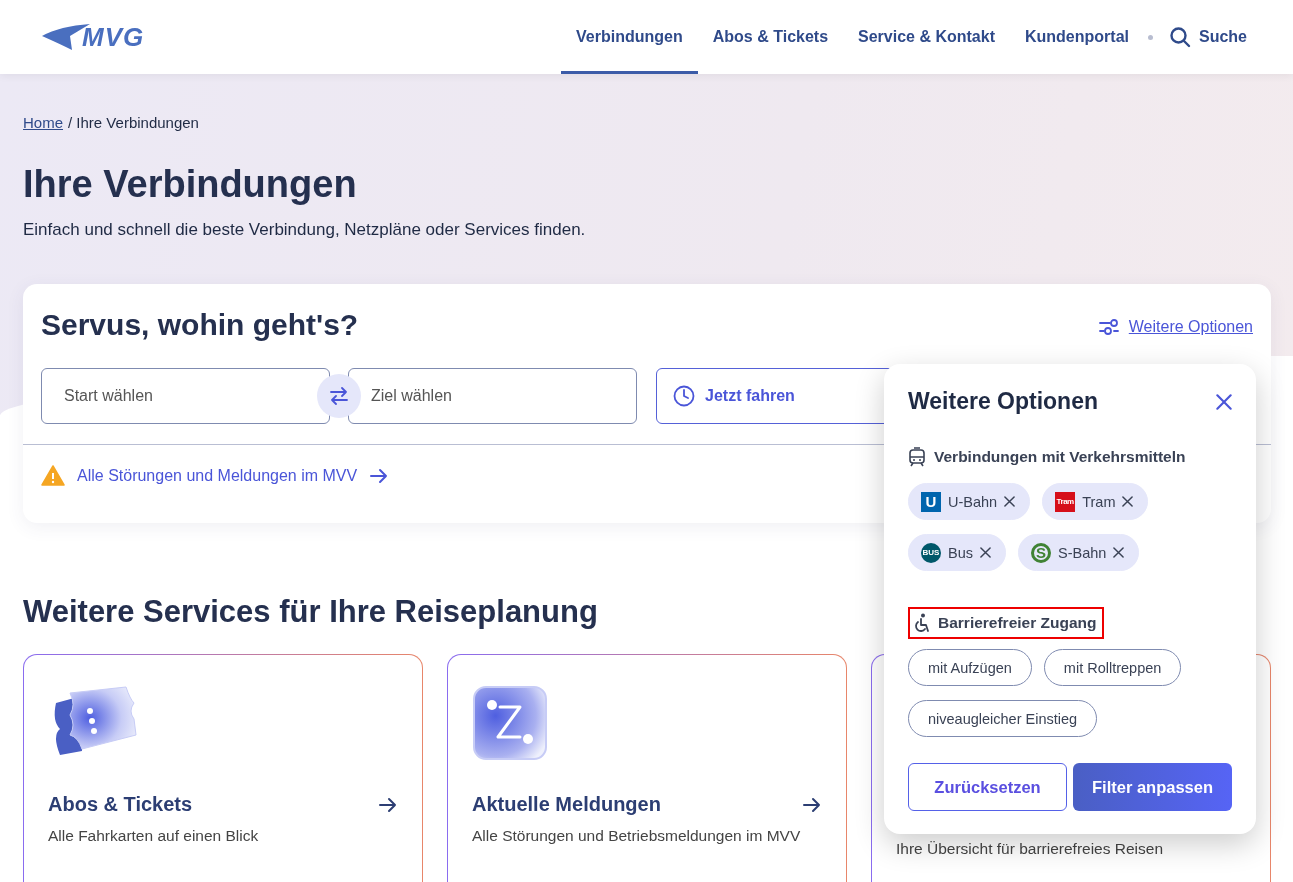 Image resolution: width=1293 pixels, height=882 pixels. Describe the element at coordinates (1065, 501) in the screenshot. I see `transport-badge: Tram` at that location.